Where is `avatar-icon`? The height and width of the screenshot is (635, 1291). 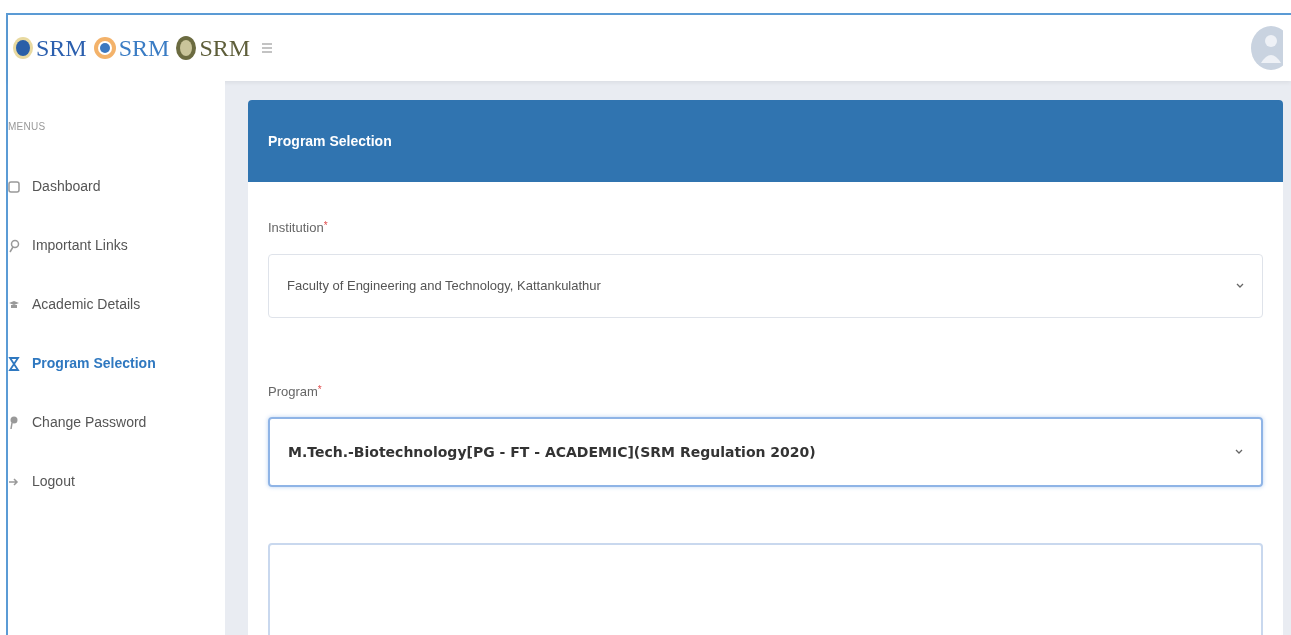
avatar-icon is located at coordinates (1266, 48).